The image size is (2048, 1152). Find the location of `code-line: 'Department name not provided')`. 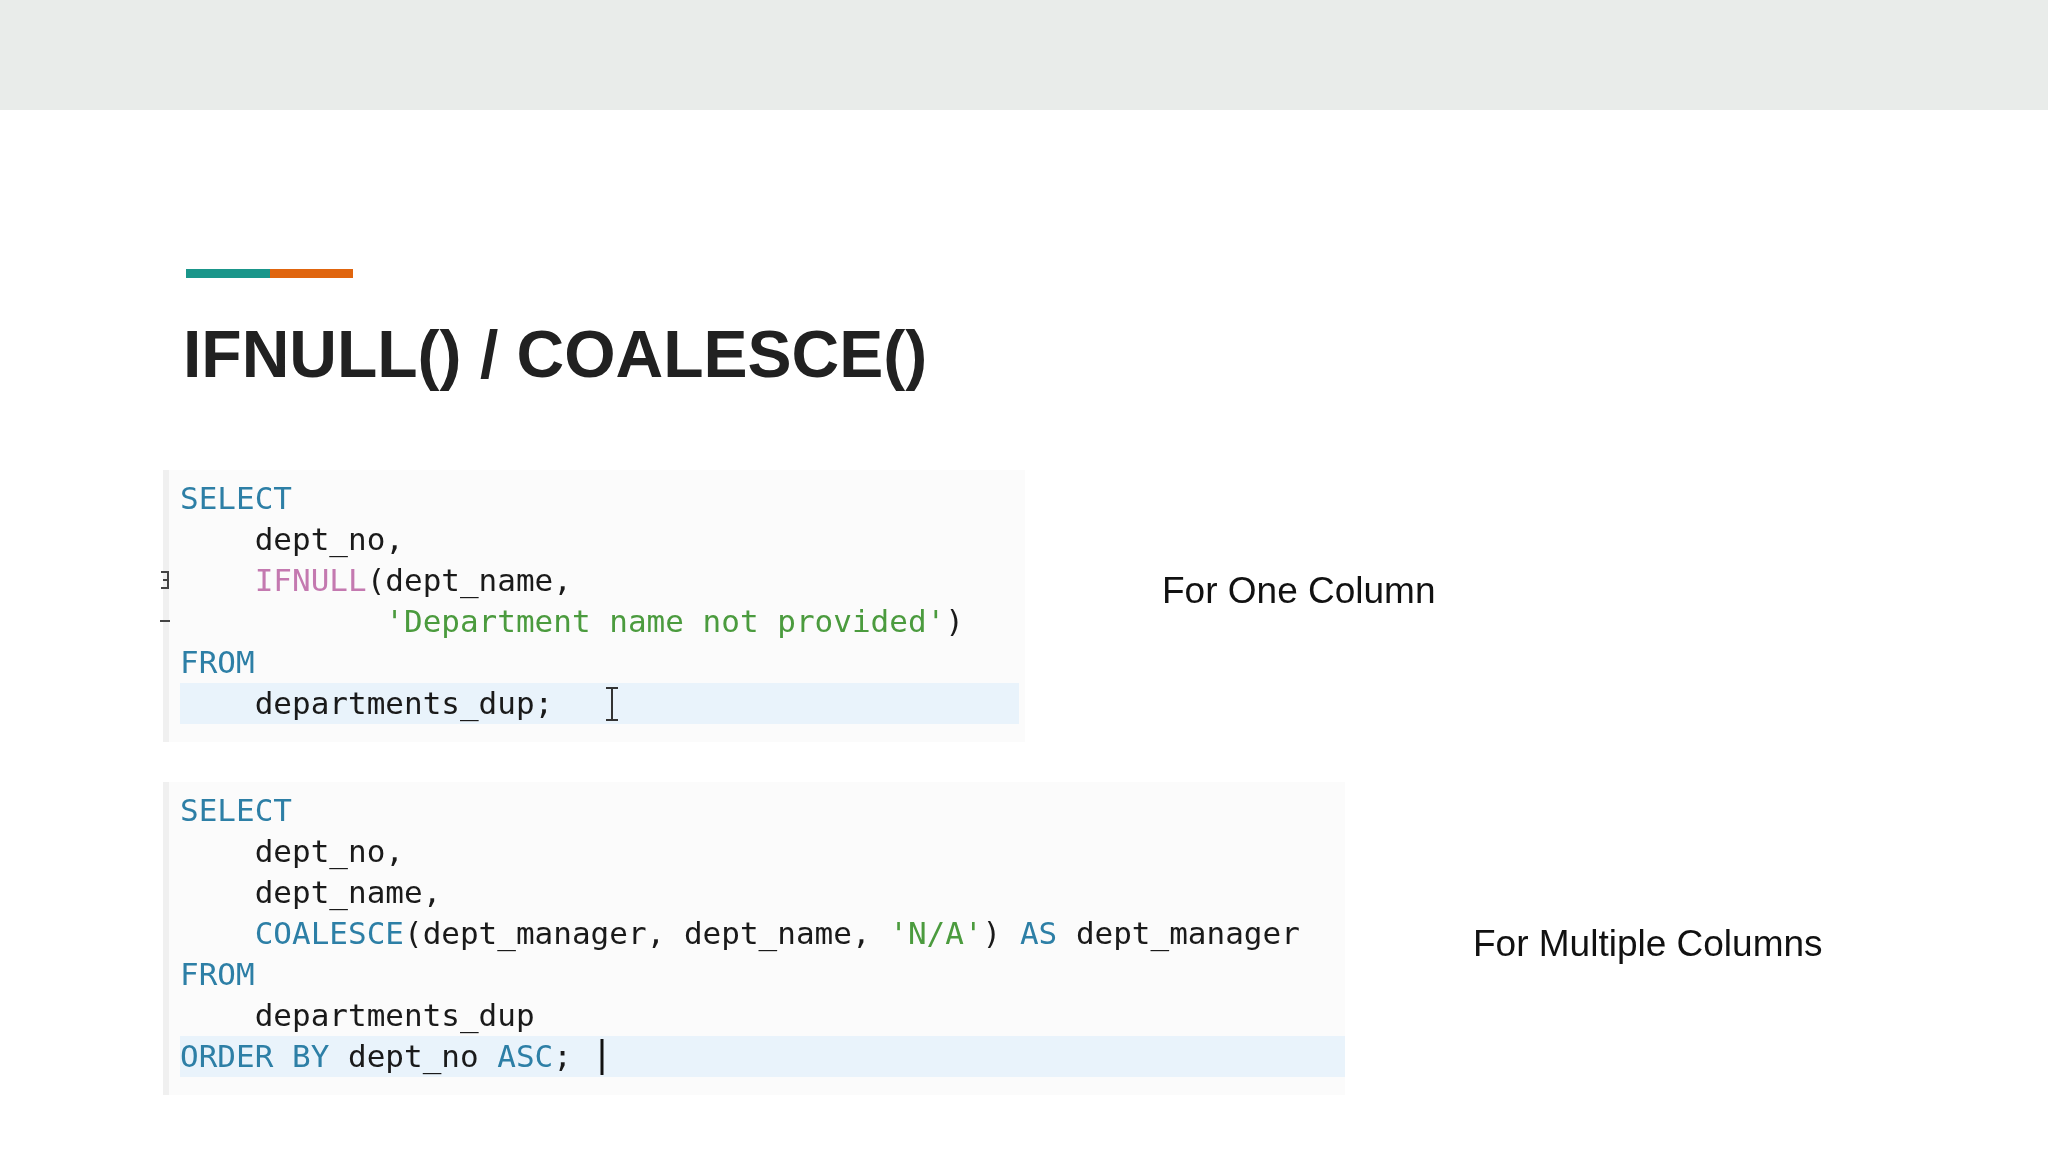

code-line: 'Department name not provided') is located at coordinates (572, 621).